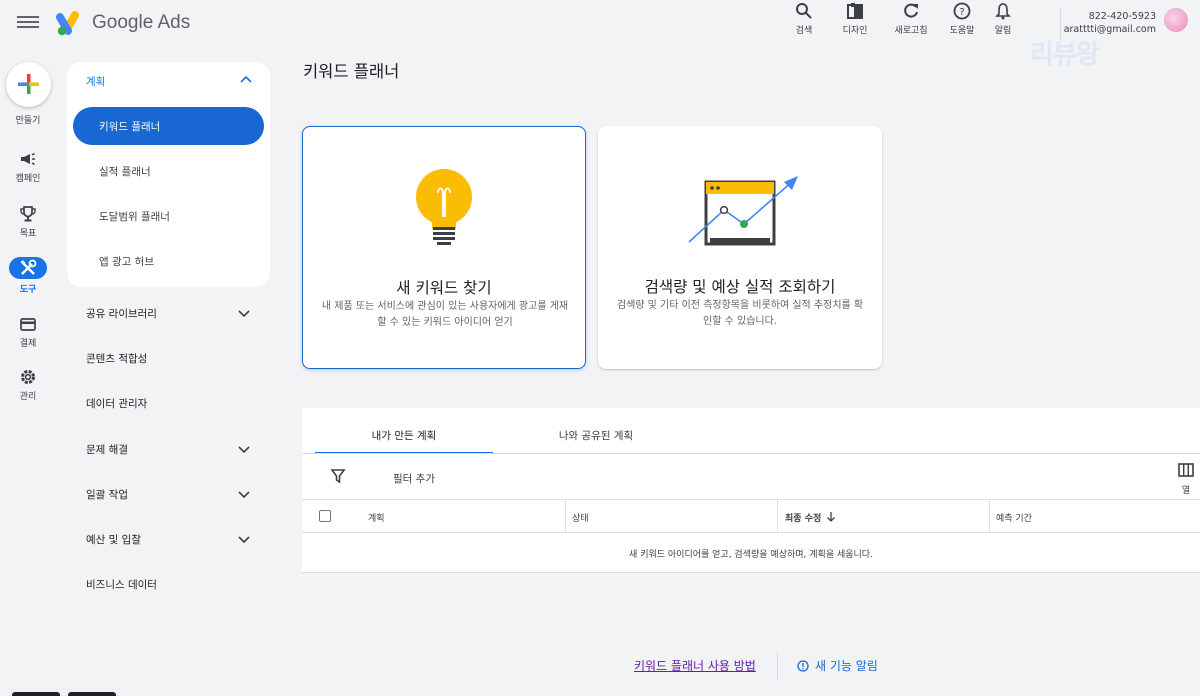 The height and width of the screenshot is (696, 1200). What do you see at coordinates (28, 167) in the screenshot?
I see `rail-item-campaigns: 캠페인` at bounding box center [28, 167].